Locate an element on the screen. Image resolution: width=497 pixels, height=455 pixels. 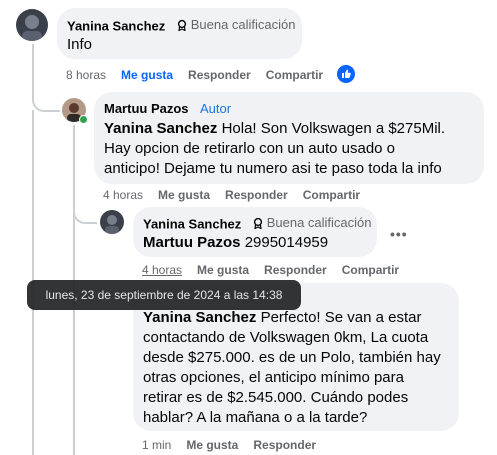
like-reaction-icon is located at coordinates (346, 74).